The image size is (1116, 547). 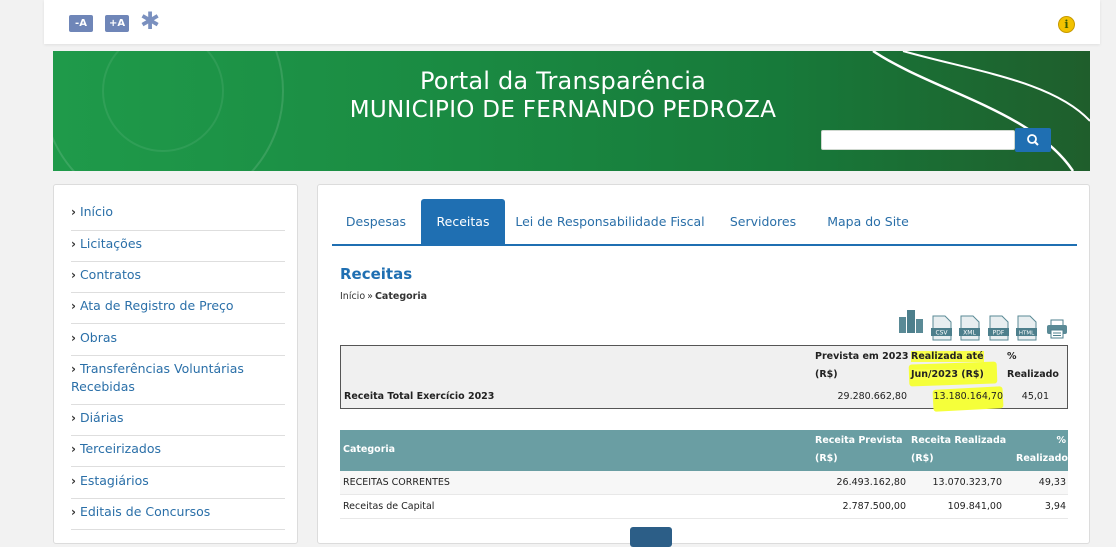 What do you see at coordinates (1052, 482) in the screenshot?
I see `cell-pct: 49,33` at bounding box center [1052, 482].